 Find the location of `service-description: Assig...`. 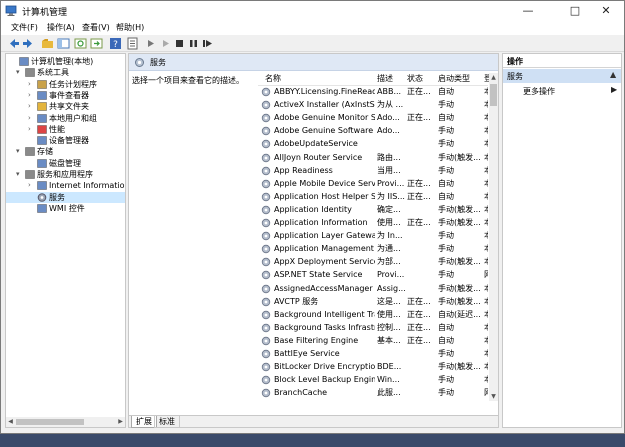

service-description: Assig... is located at coordinates (391, 288).